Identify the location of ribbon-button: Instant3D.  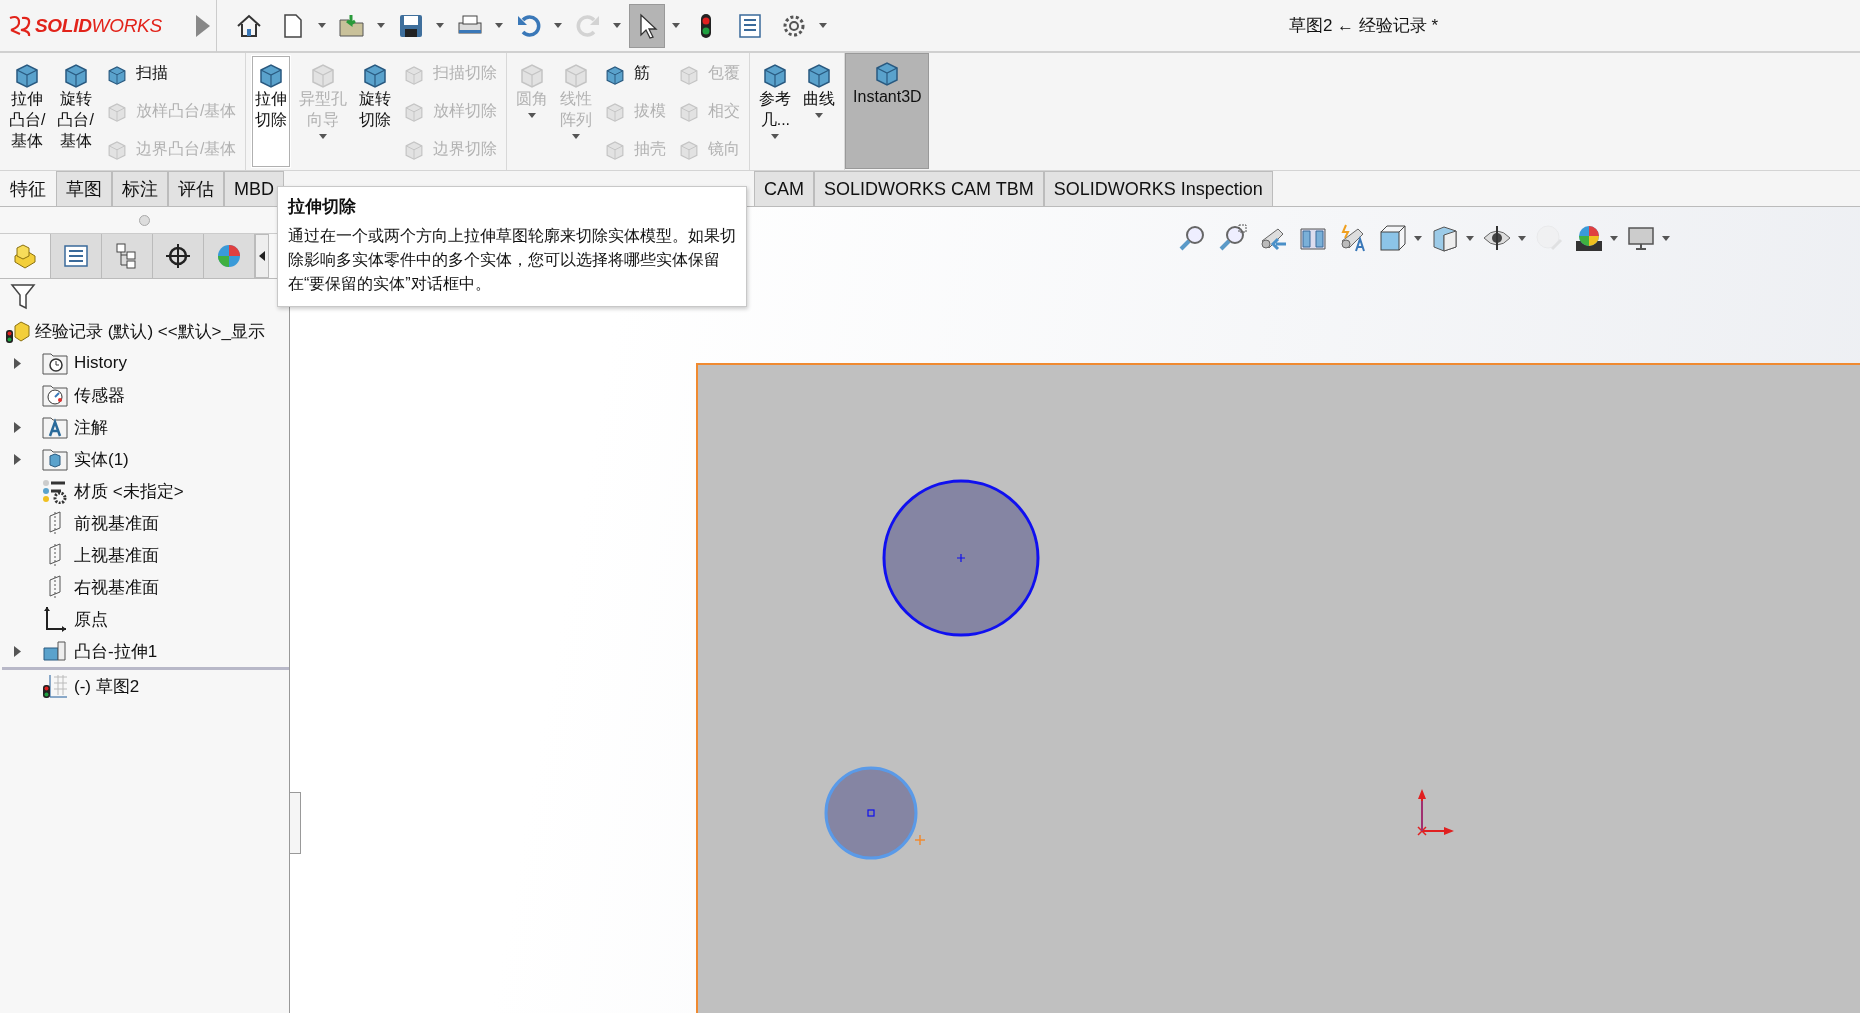
(887, 111).